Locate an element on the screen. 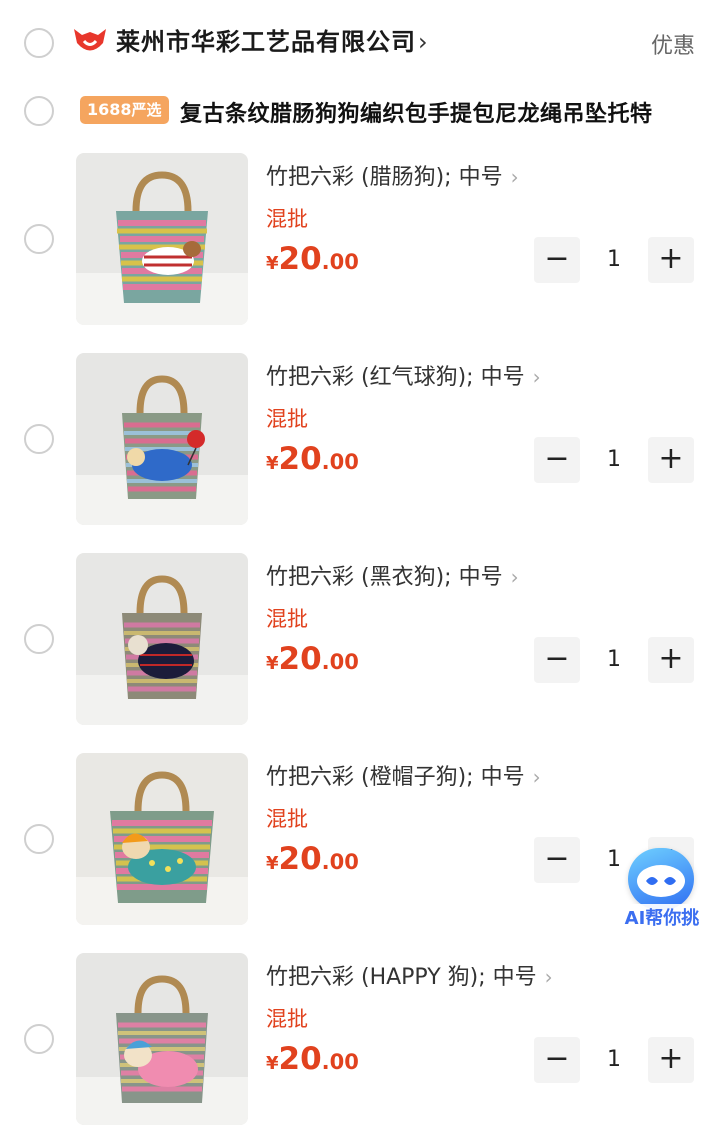 This screenshot has width=720, height=1133. store-name-link: 莱州市华彩工艺品有限公司› is located at coordinates (272, 39).